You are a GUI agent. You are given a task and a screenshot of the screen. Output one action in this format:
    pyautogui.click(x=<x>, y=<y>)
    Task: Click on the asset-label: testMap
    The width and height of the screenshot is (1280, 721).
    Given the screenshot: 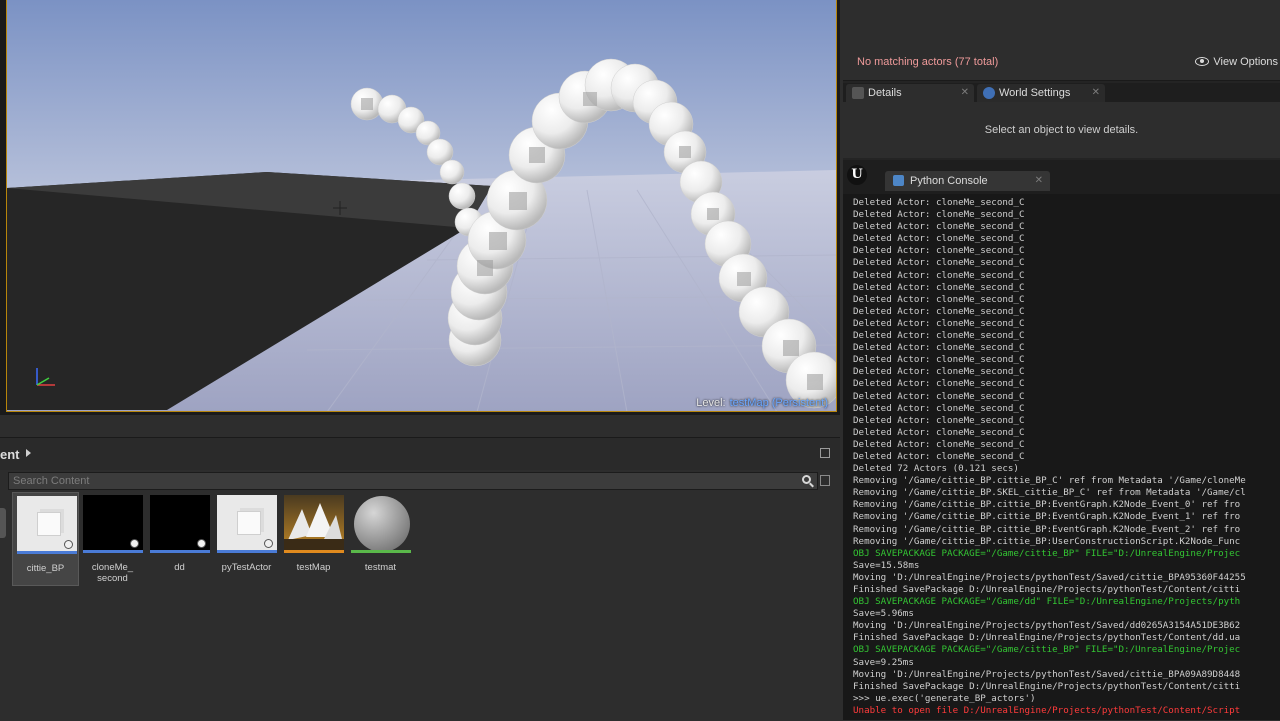 What is the action you would take?
    pyautogui.click(x=313, y=567)
    